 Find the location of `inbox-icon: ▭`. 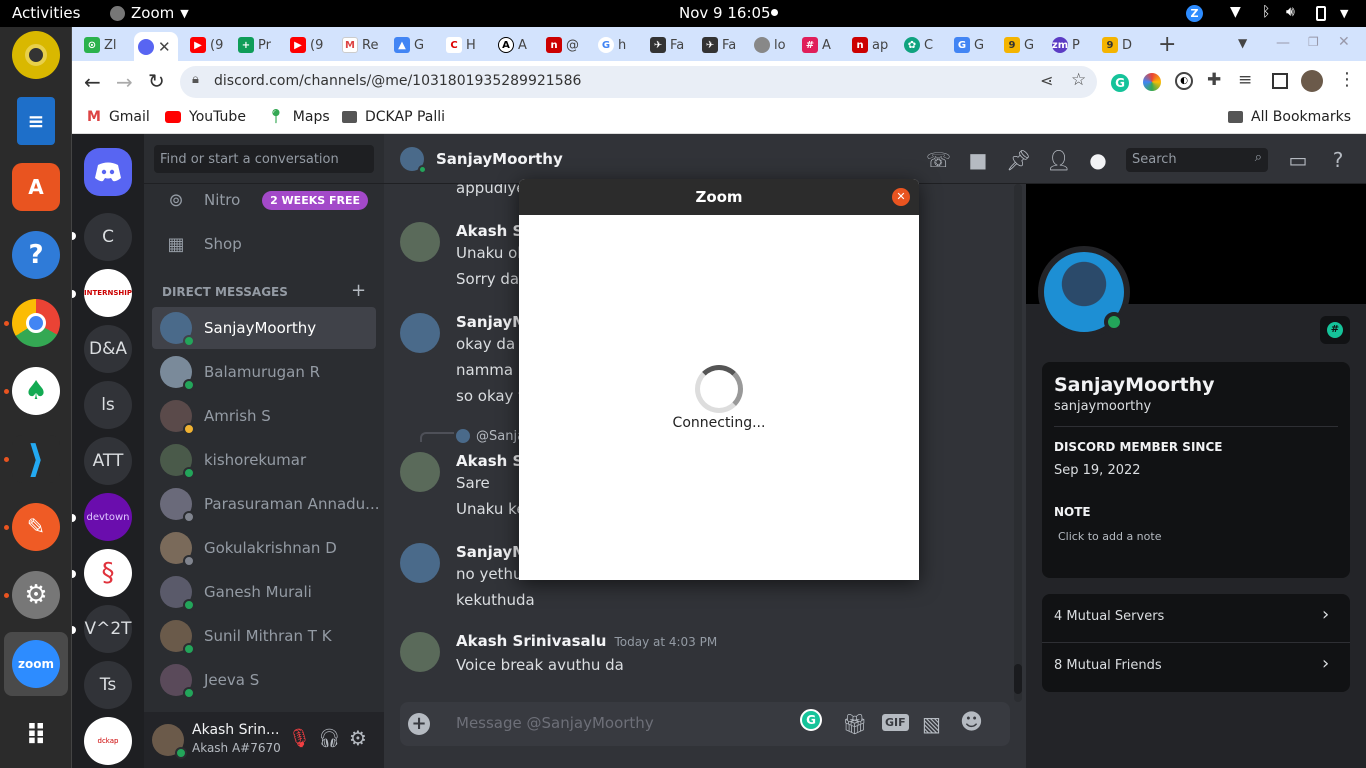

inbox-icon: ▭ is located at coordinates (1298, 160).